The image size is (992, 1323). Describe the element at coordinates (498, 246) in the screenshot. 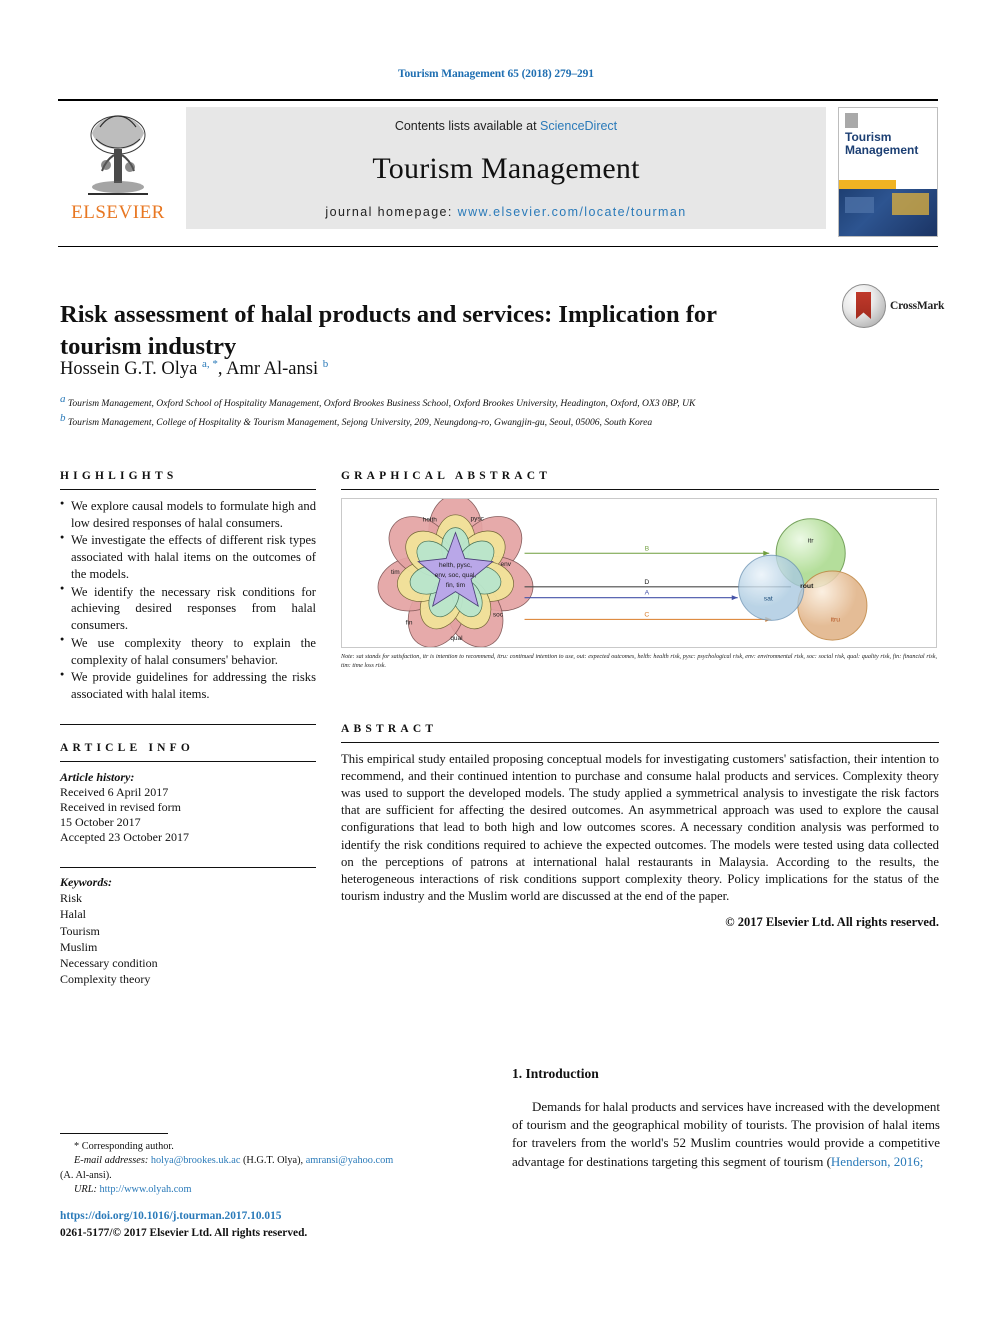

I see `title-divider` at that location.